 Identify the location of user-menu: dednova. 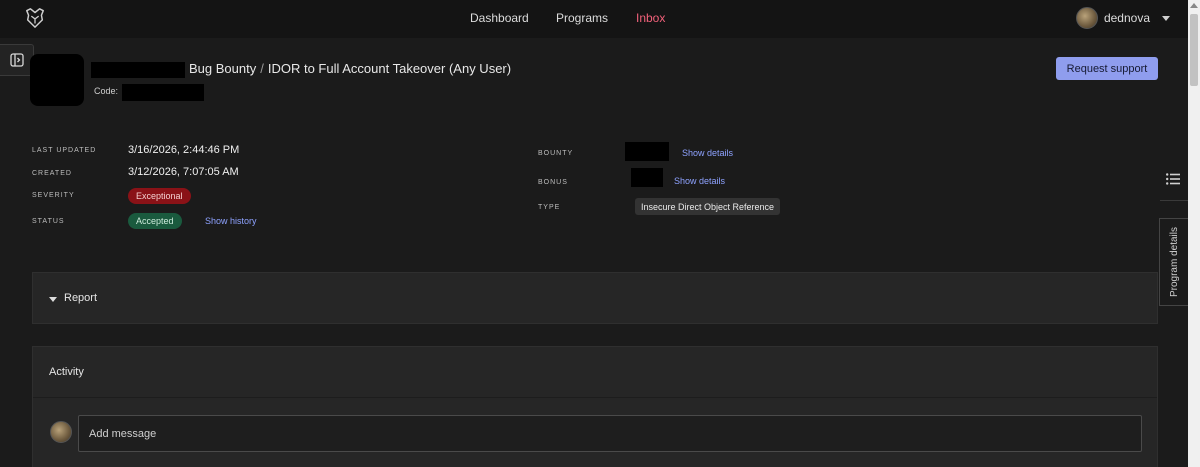
(1122, 18).